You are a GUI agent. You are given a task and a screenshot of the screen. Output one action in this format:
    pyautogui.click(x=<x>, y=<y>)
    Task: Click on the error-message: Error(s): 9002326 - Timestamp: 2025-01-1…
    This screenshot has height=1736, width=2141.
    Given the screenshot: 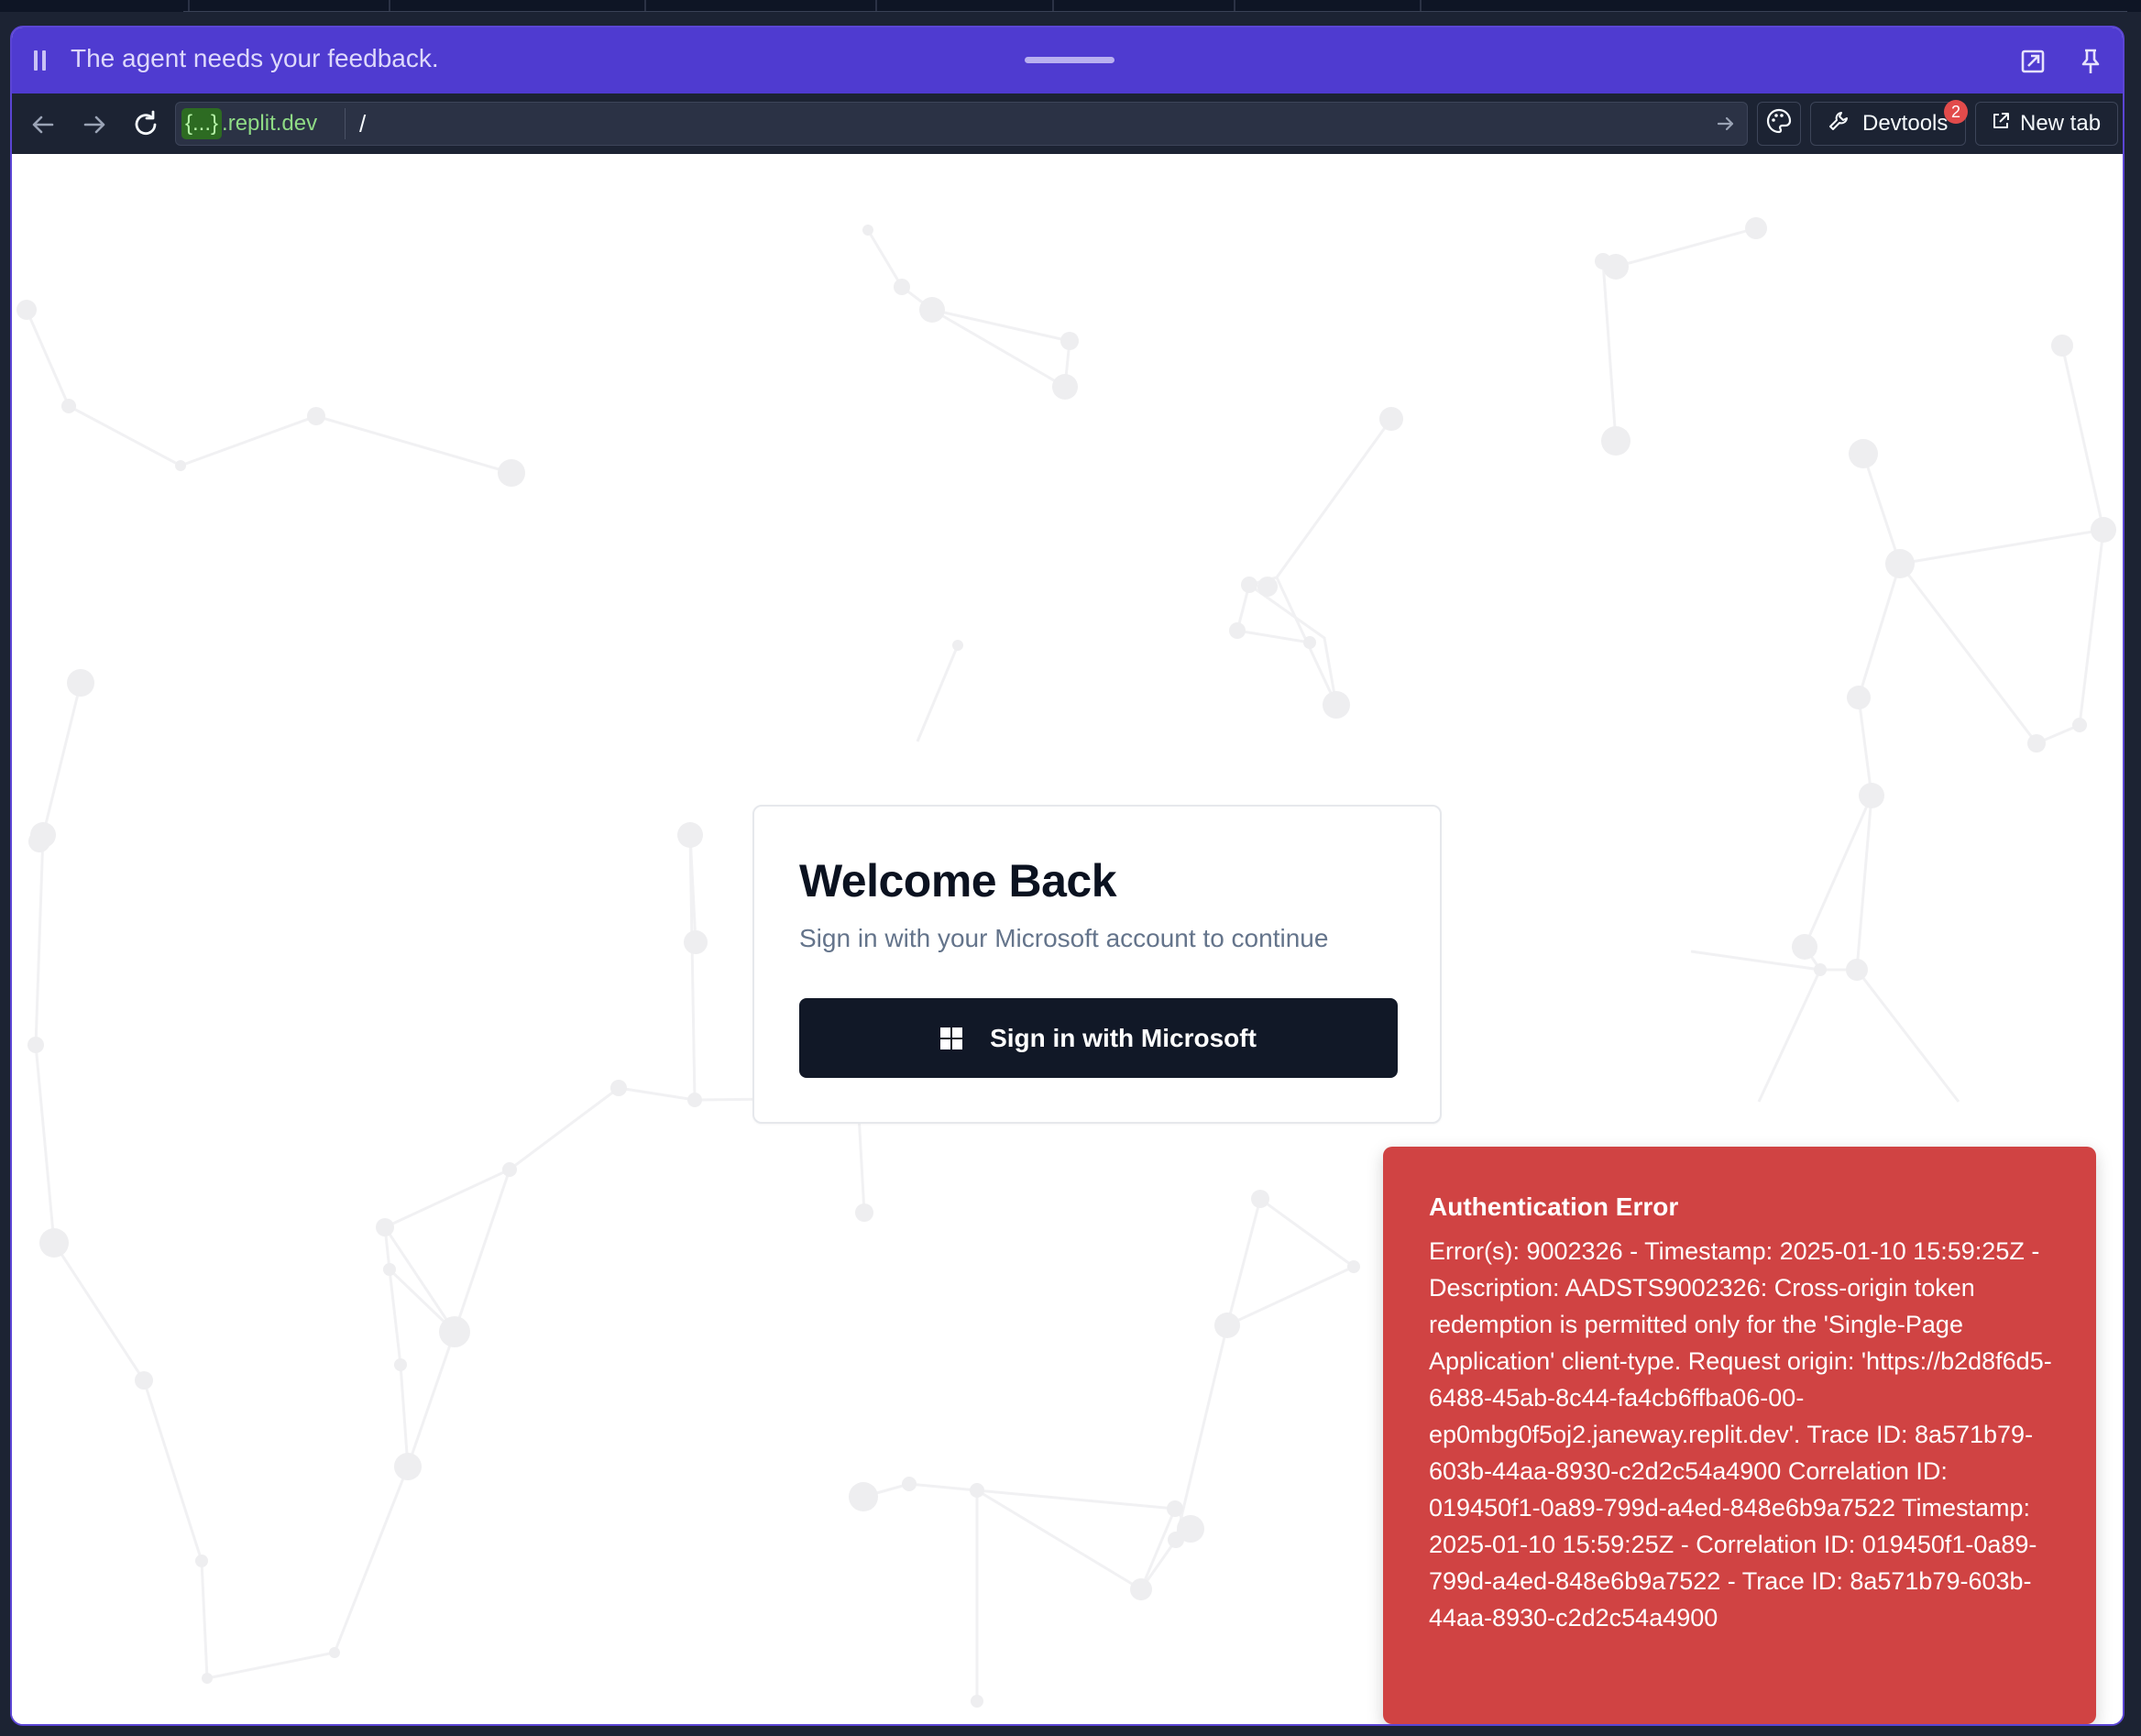 What is the action you would take?
    pyautogui.click(x=1741, y=1435)
    